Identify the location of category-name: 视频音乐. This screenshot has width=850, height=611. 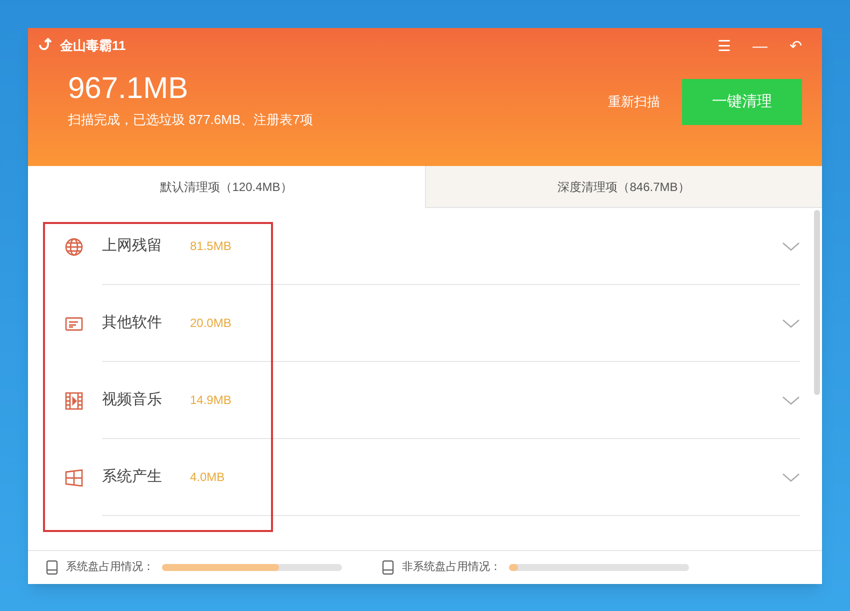
(132, 400).